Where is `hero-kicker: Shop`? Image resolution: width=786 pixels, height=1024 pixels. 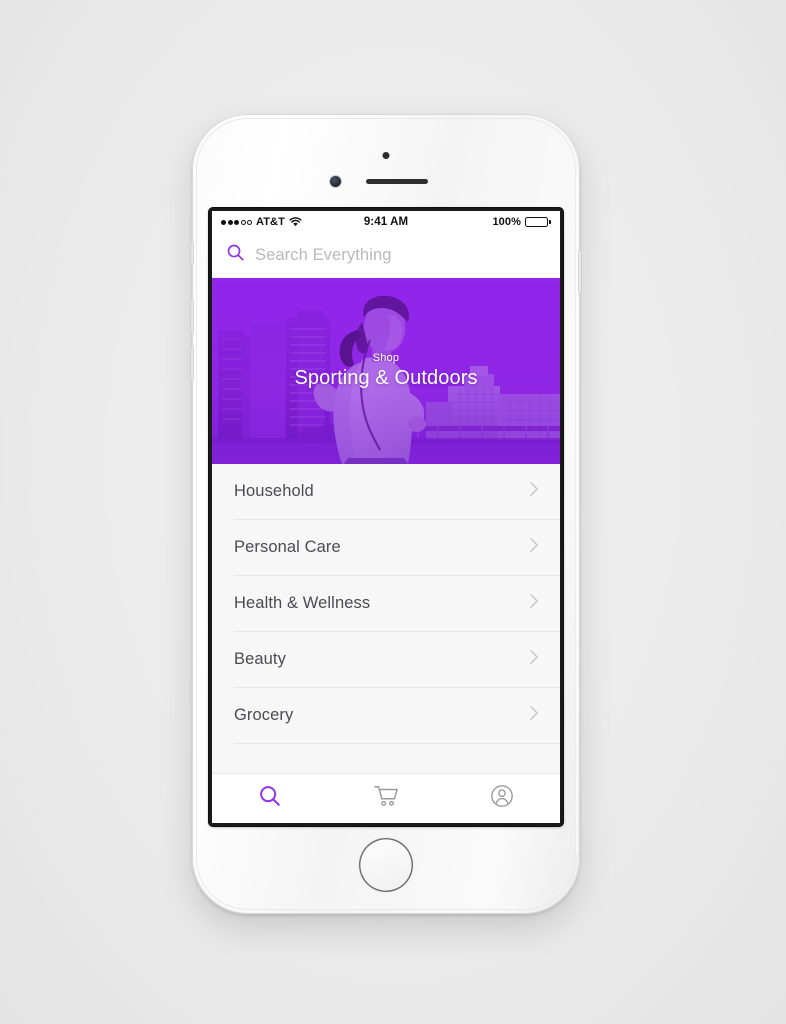 hero-kicker: Shop is located at coordinates (386, 358).